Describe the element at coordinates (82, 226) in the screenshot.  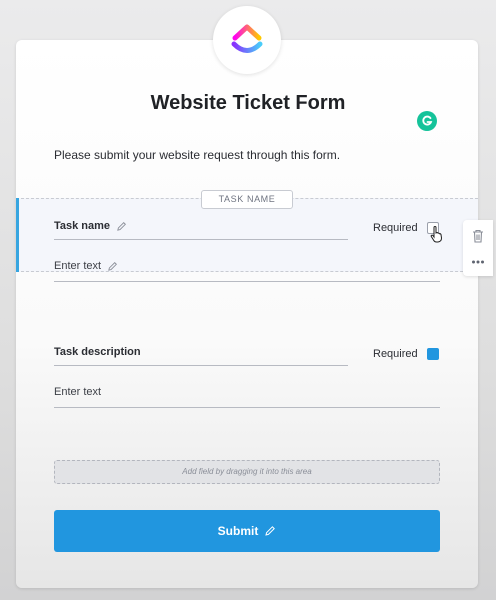
I see `task-name-label-text: Task name` at that location.